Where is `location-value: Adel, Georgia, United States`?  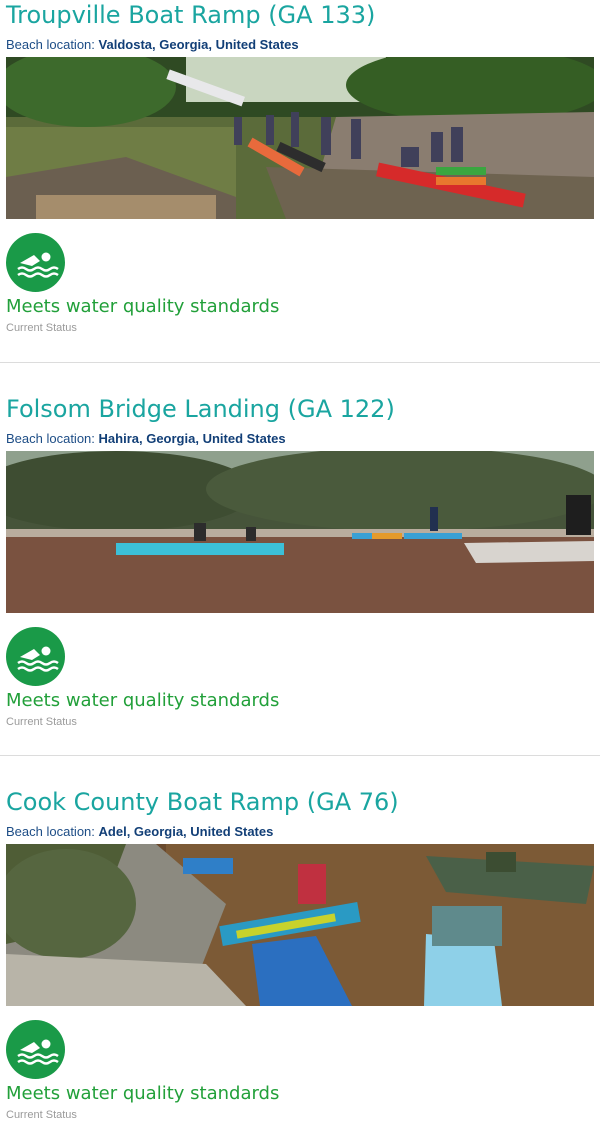
location-value: Adel, Georgia, United States is located at coordinates (186, 831).